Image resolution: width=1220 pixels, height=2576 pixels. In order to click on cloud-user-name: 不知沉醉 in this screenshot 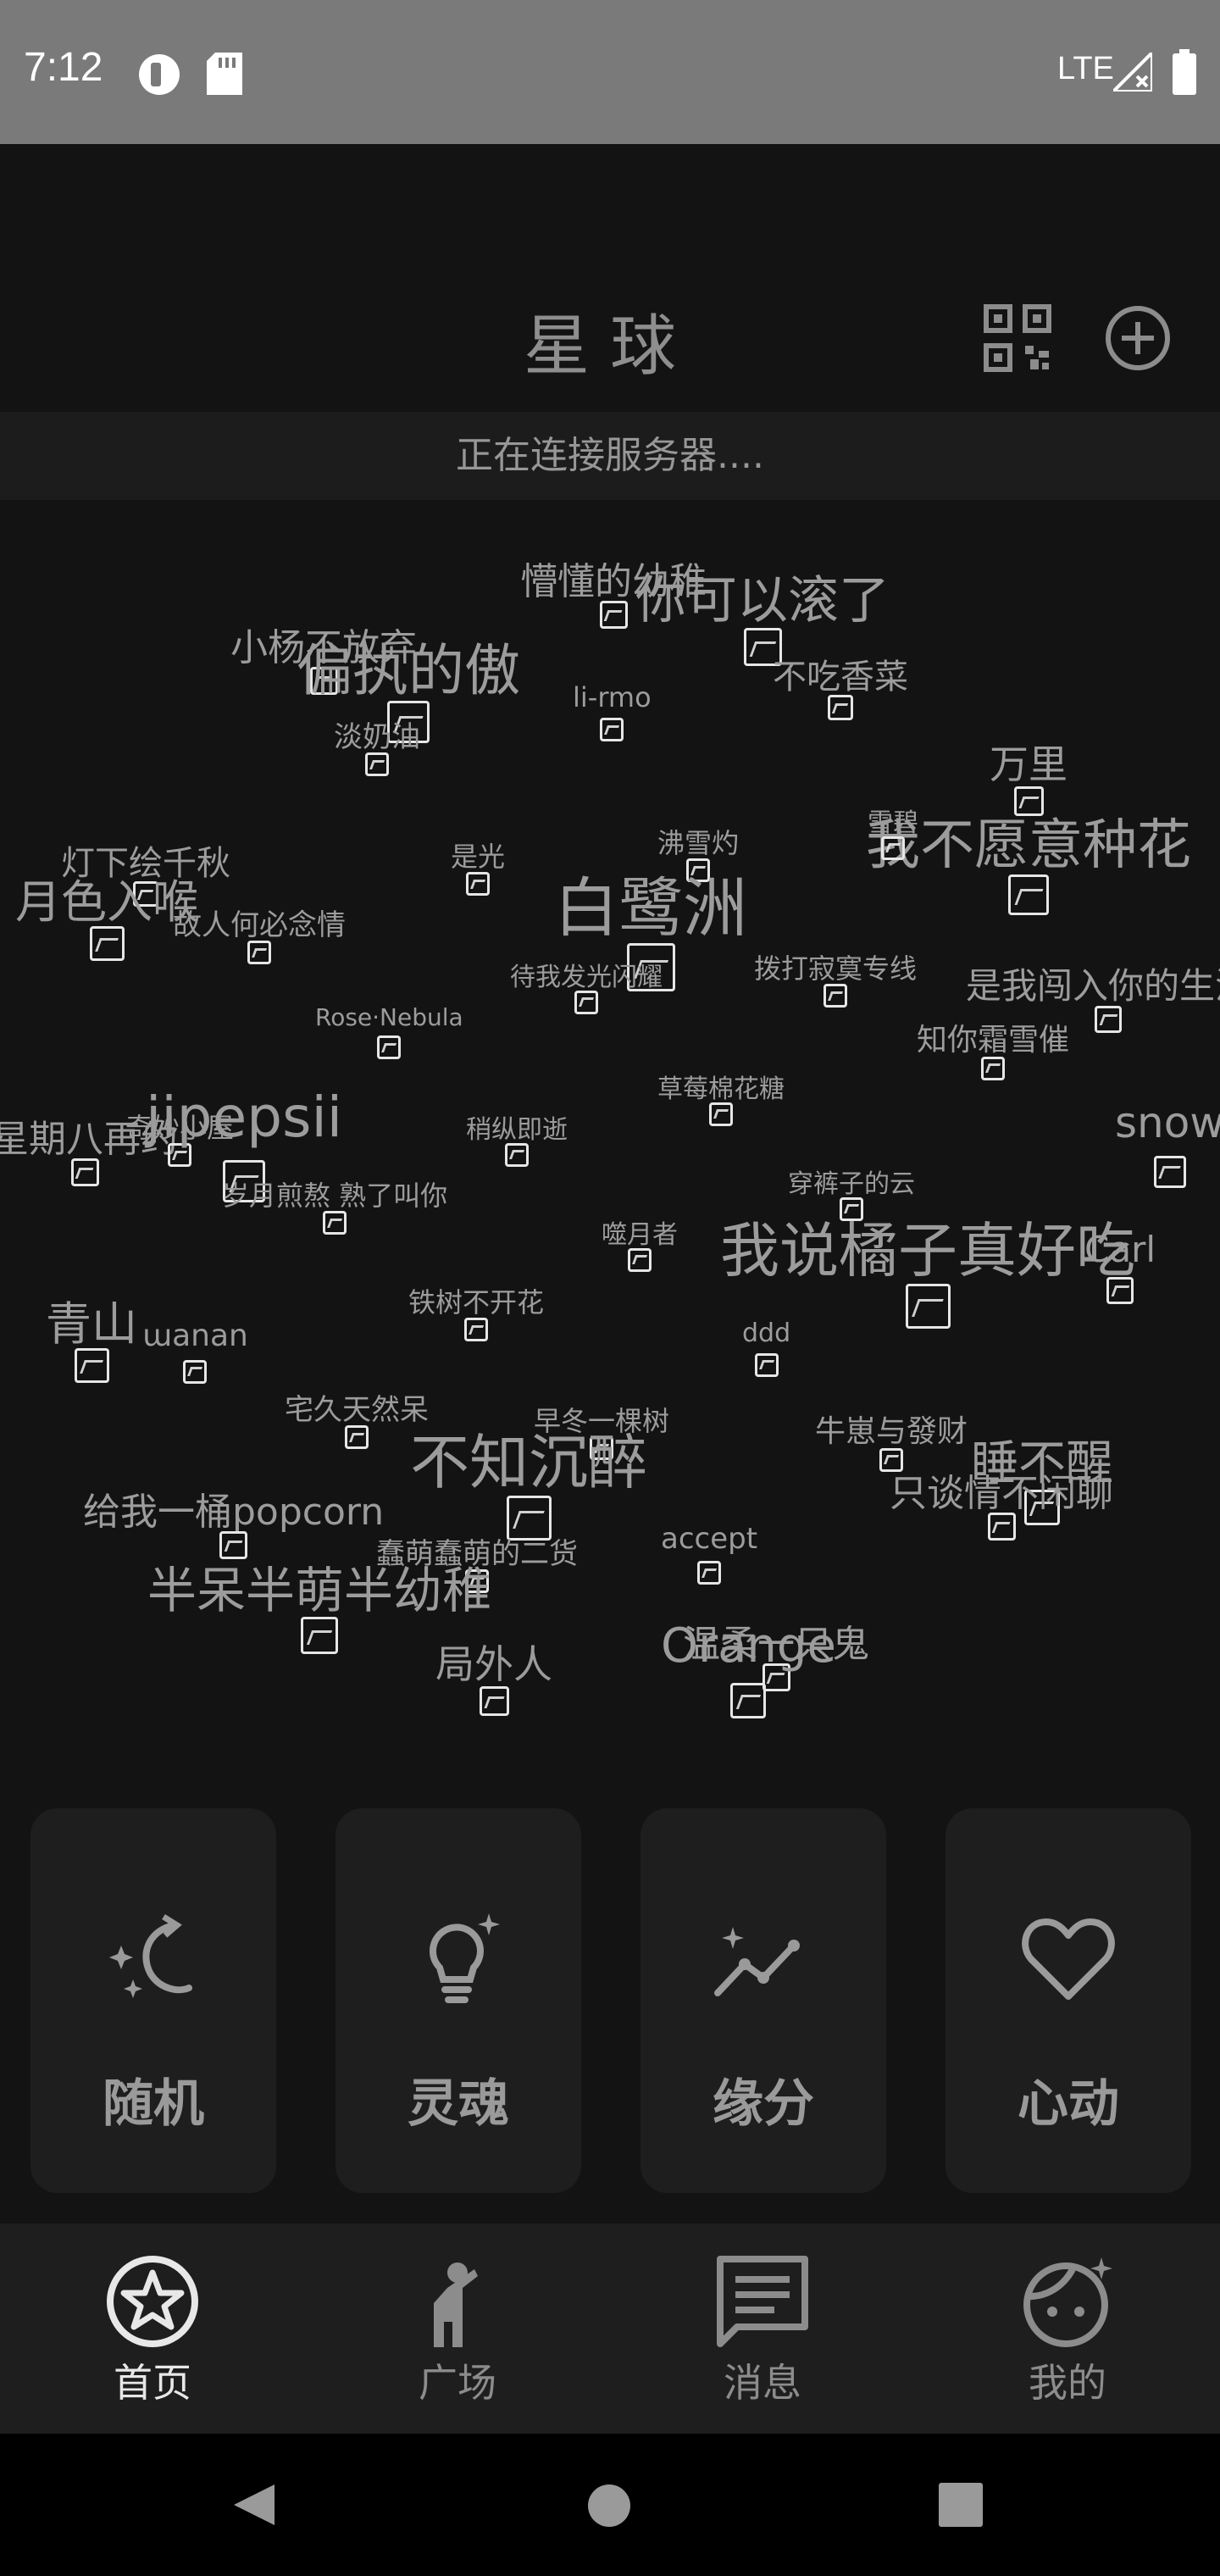, I will do `click(528, 1458)`.